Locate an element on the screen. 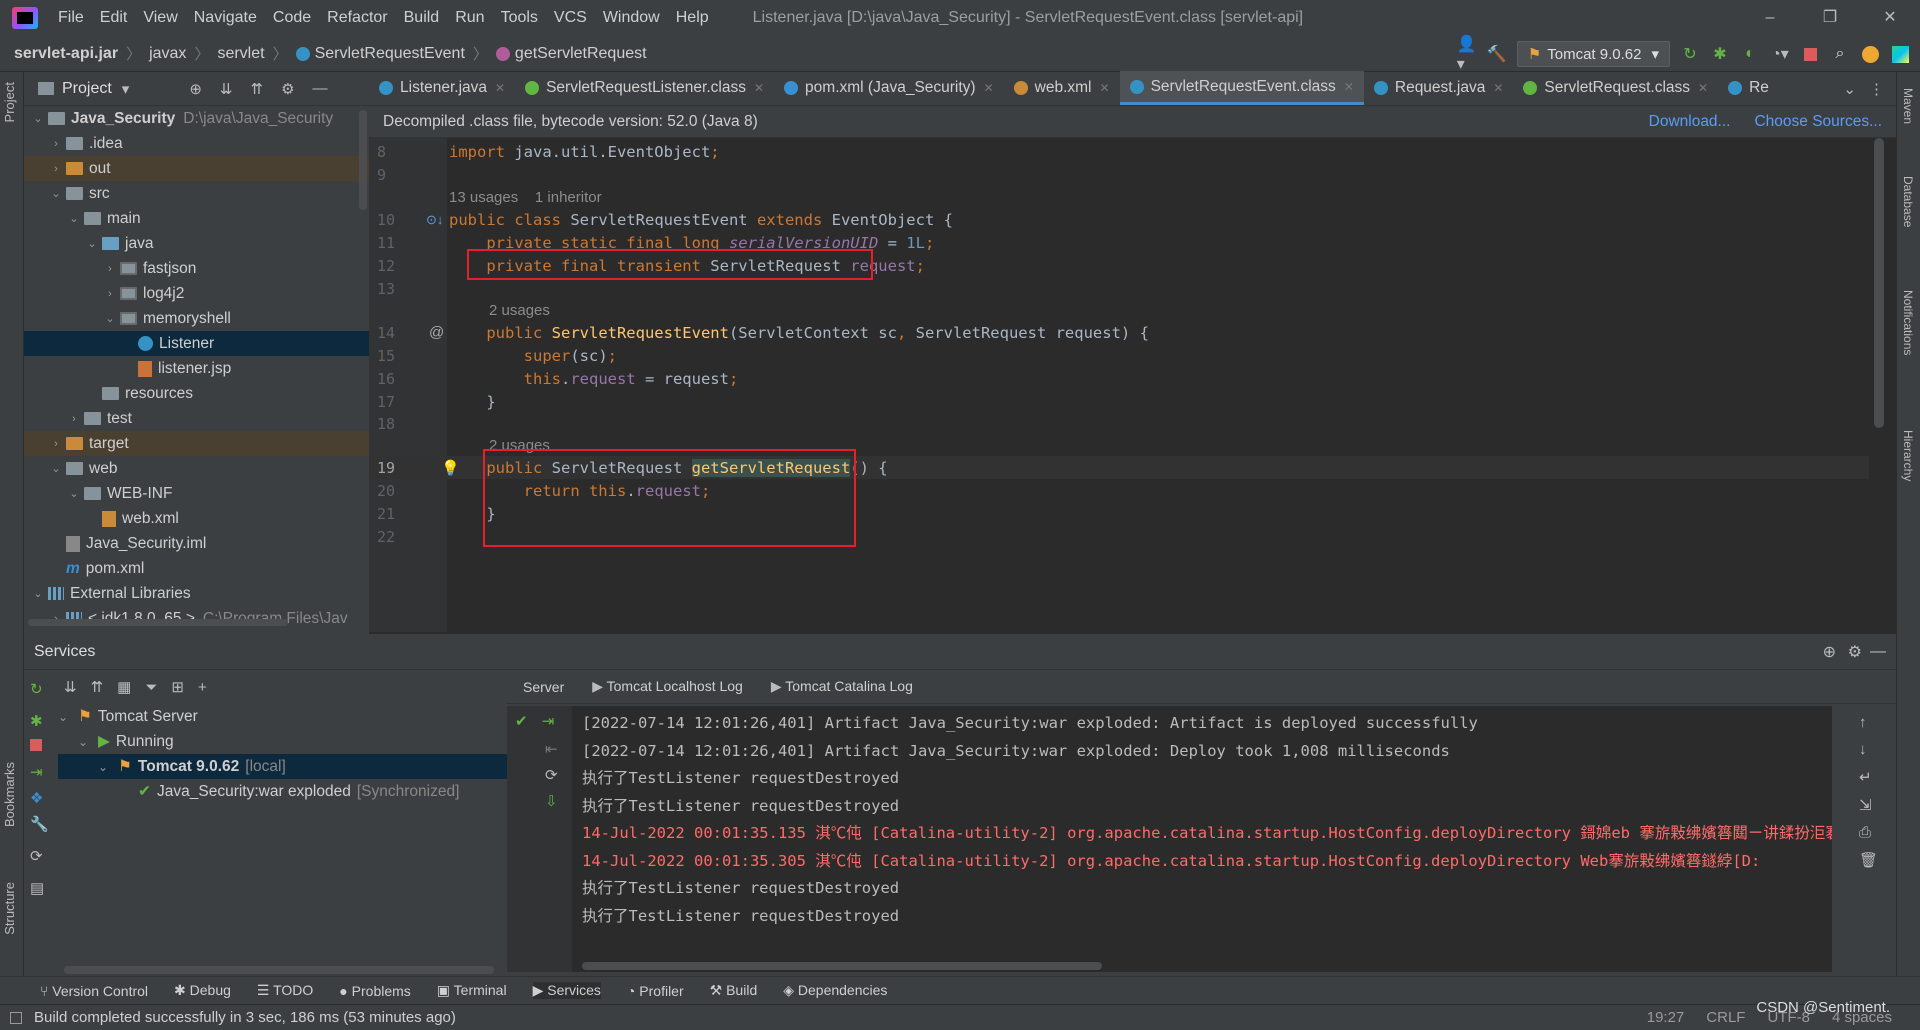 This screenshot has width=1920, height=1030. bottom-tab: ◔ Profiler is located at coordinates (655, 991).